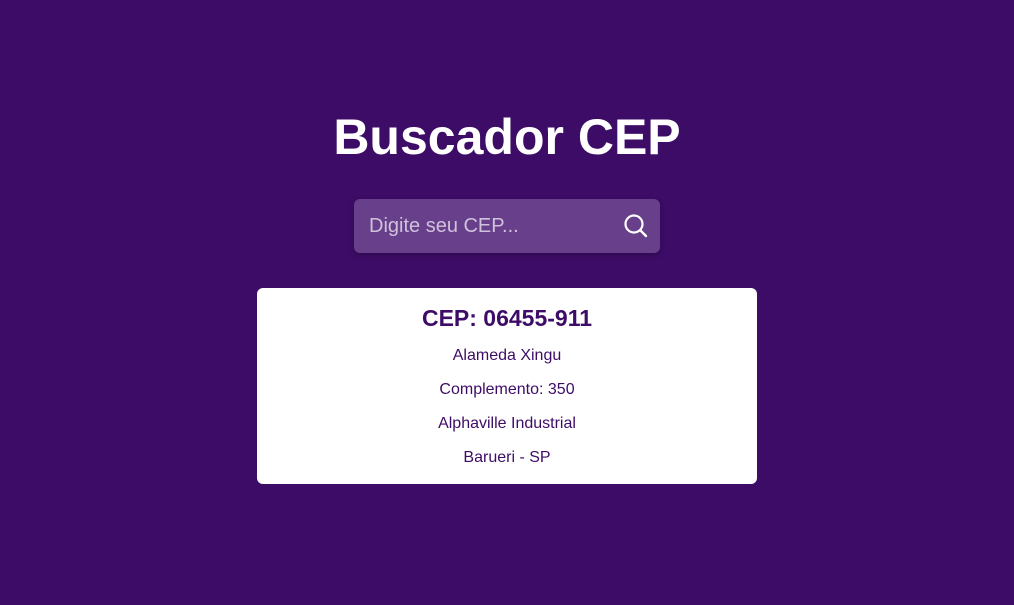 Image resolution: width=1014 pixels, height=605 pixels. I want to click on search-icon, so click(636, 226).